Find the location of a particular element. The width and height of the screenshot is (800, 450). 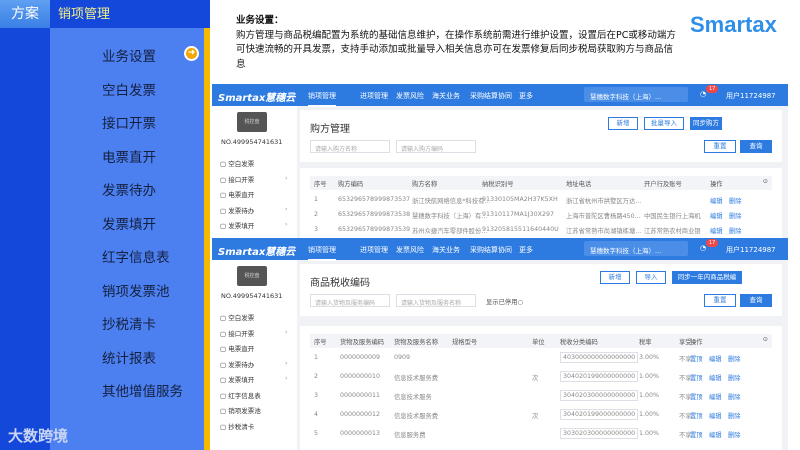

column-header: 货物及服务名称 is located at coordinates (416, 341).